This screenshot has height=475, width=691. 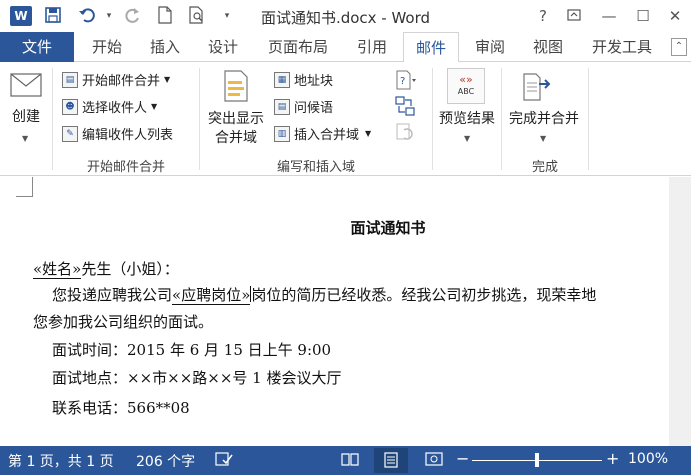 What do you see at coordinates (314, 81) in the screenshot?
I see `address-block-label: 地址块` at bounding box center [314, 81].